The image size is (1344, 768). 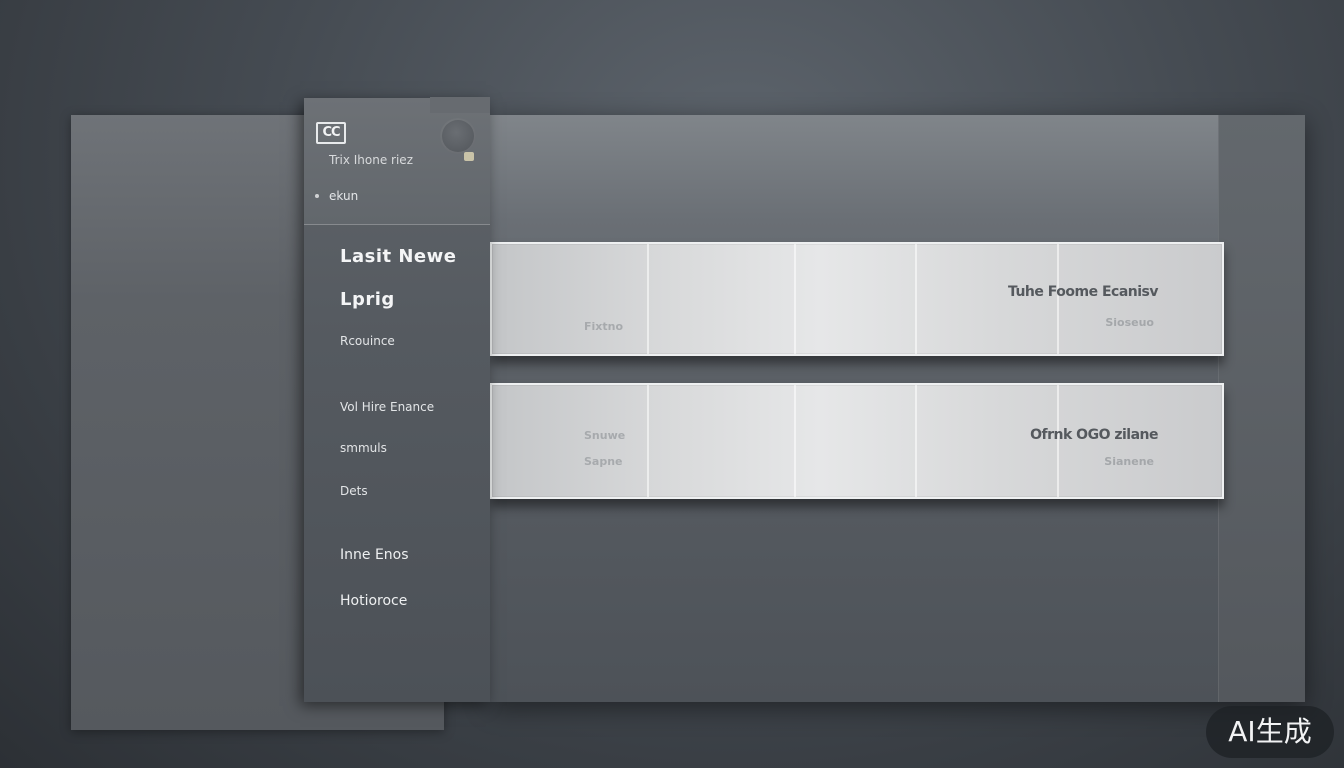 What do you see at coordinates (1094, 435) in the screenshot?
I see `card-title: Ofrnk OGO zilane` at bounding box center [1094, 435].